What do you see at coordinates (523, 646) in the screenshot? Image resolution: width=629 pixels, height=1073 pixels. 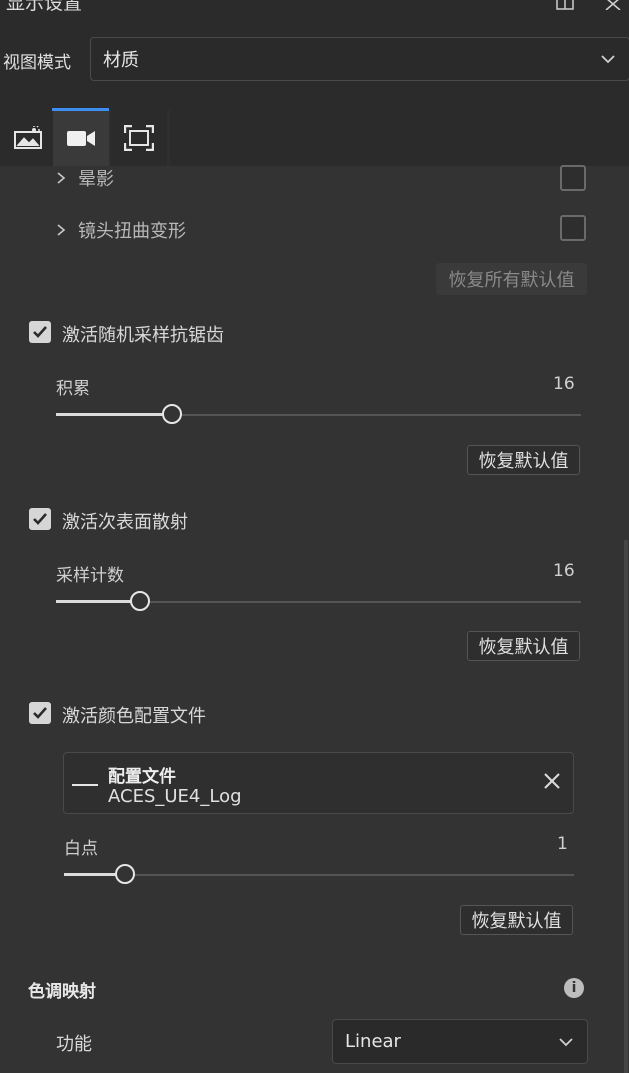 I see `sss-reset-button: 恢复默认值` at bounding box center [523, 646].